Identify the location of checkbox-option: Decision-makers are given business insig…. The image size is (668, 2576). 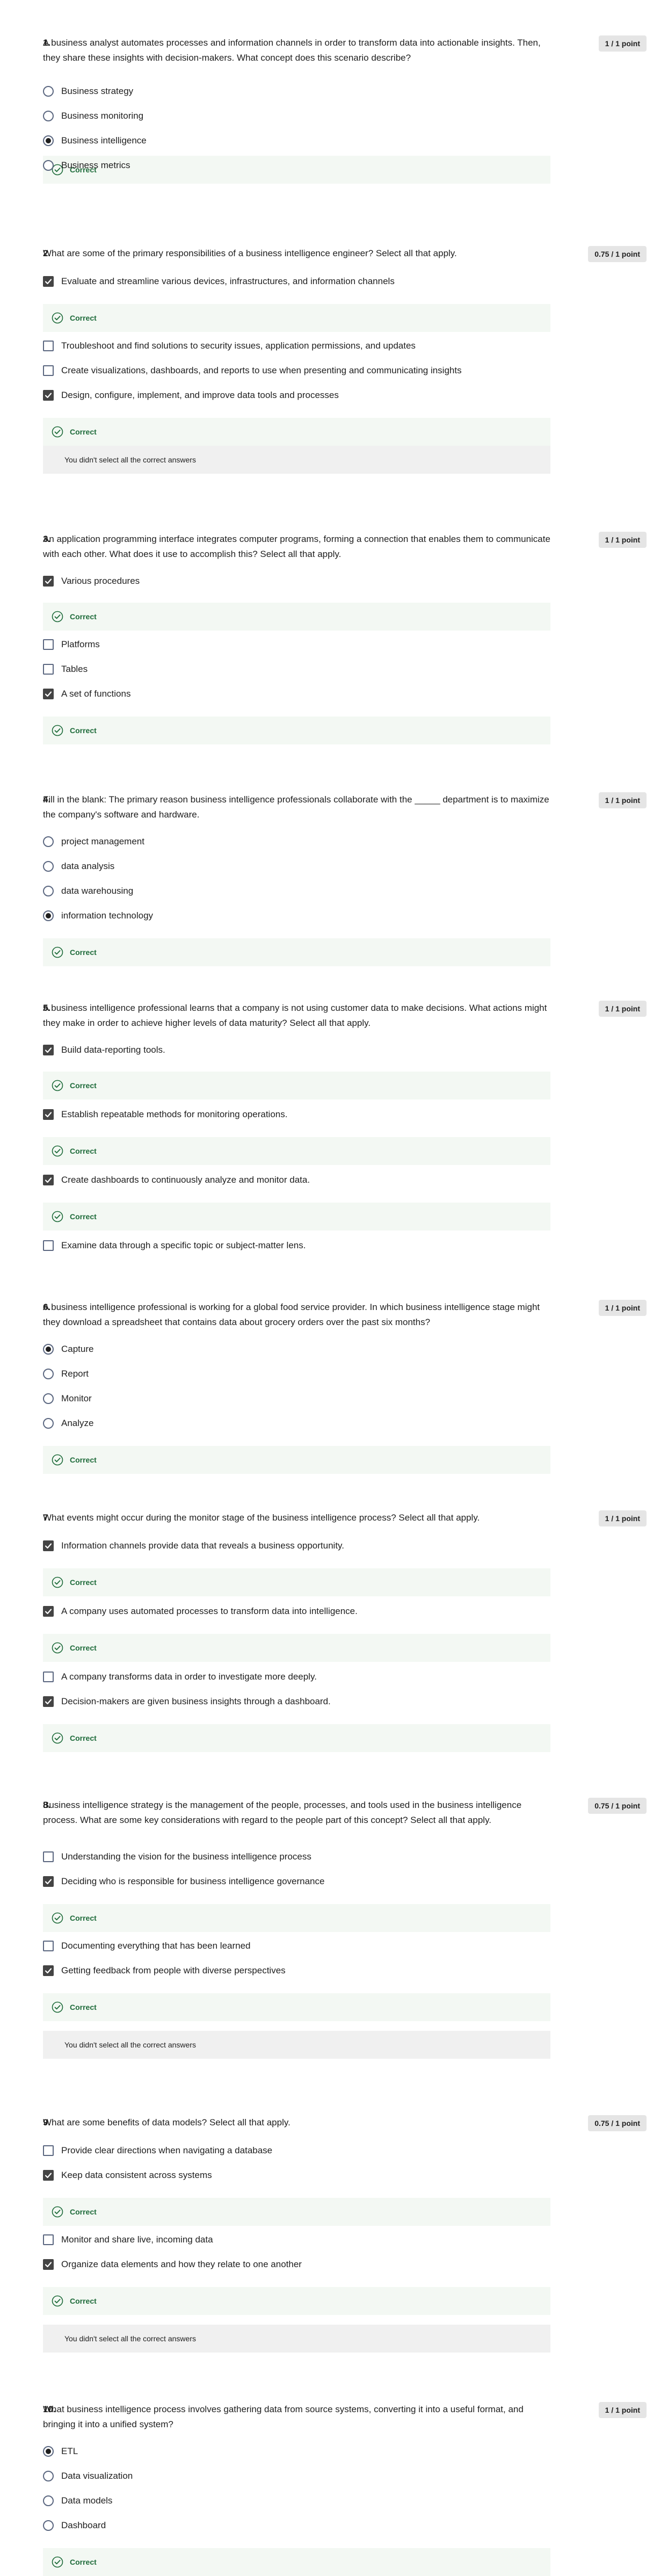
(187, 1702).